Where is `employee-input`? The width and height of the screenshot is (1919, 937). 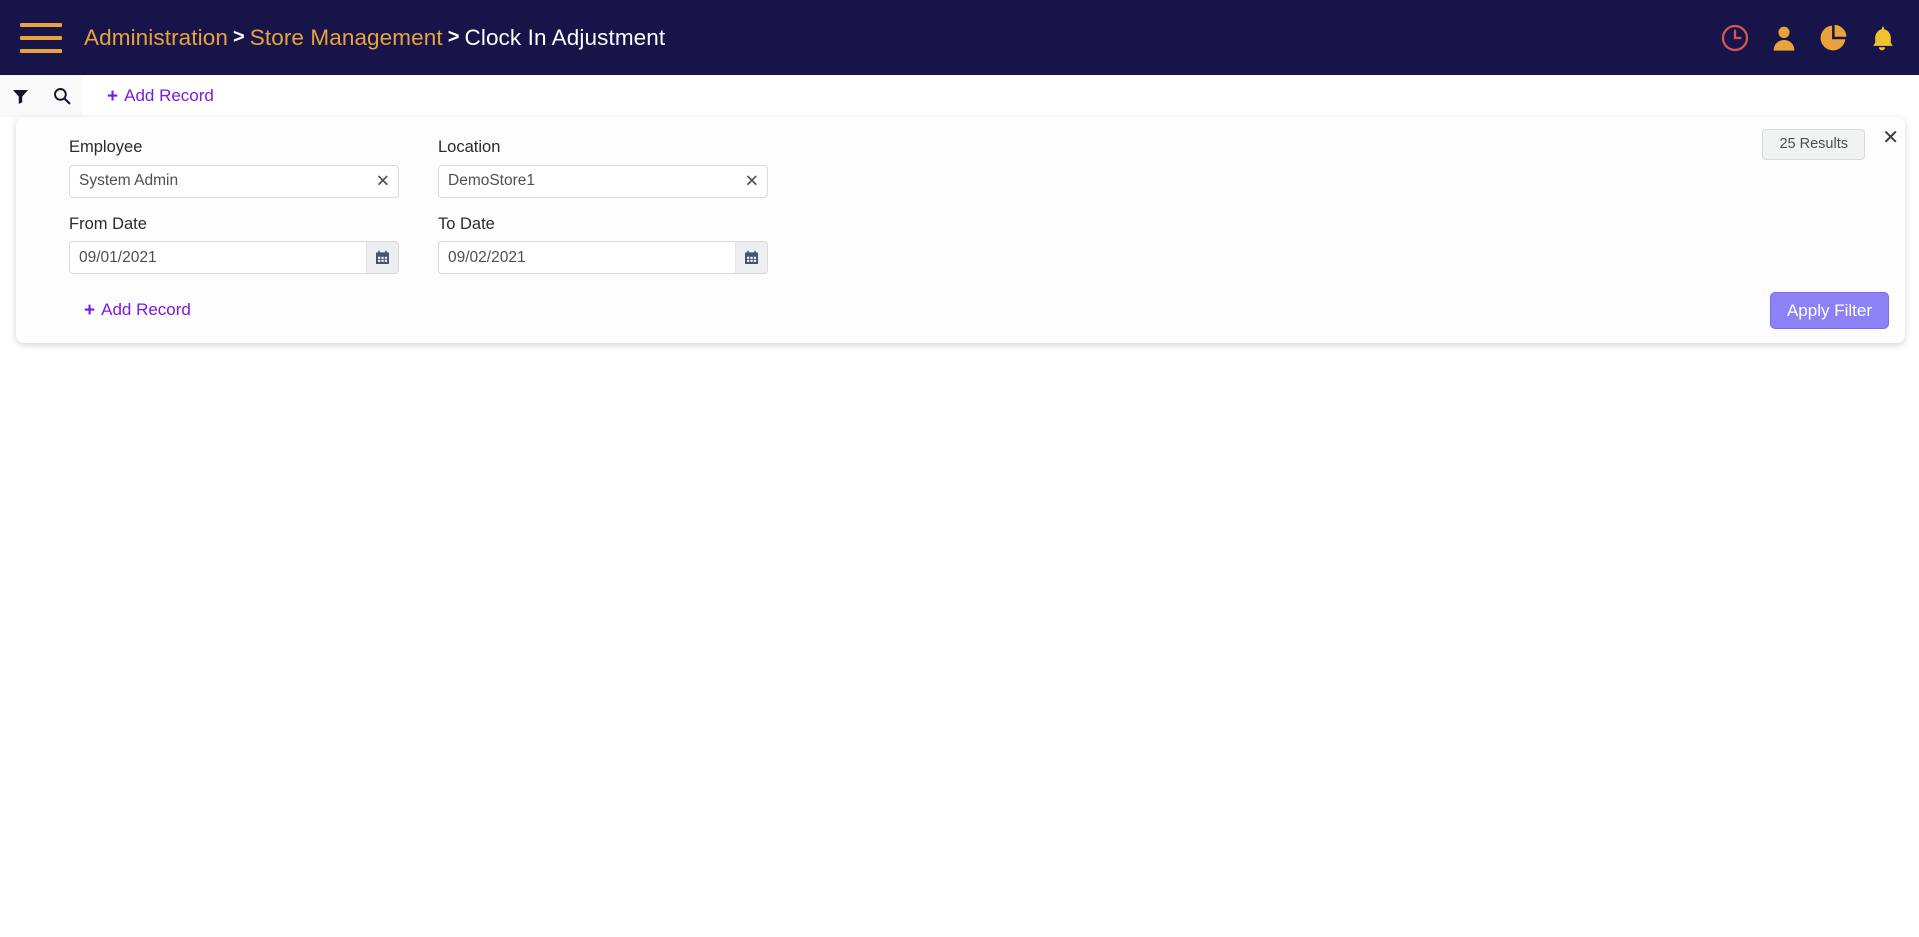 employee-input is located at coordinates (234, 181).